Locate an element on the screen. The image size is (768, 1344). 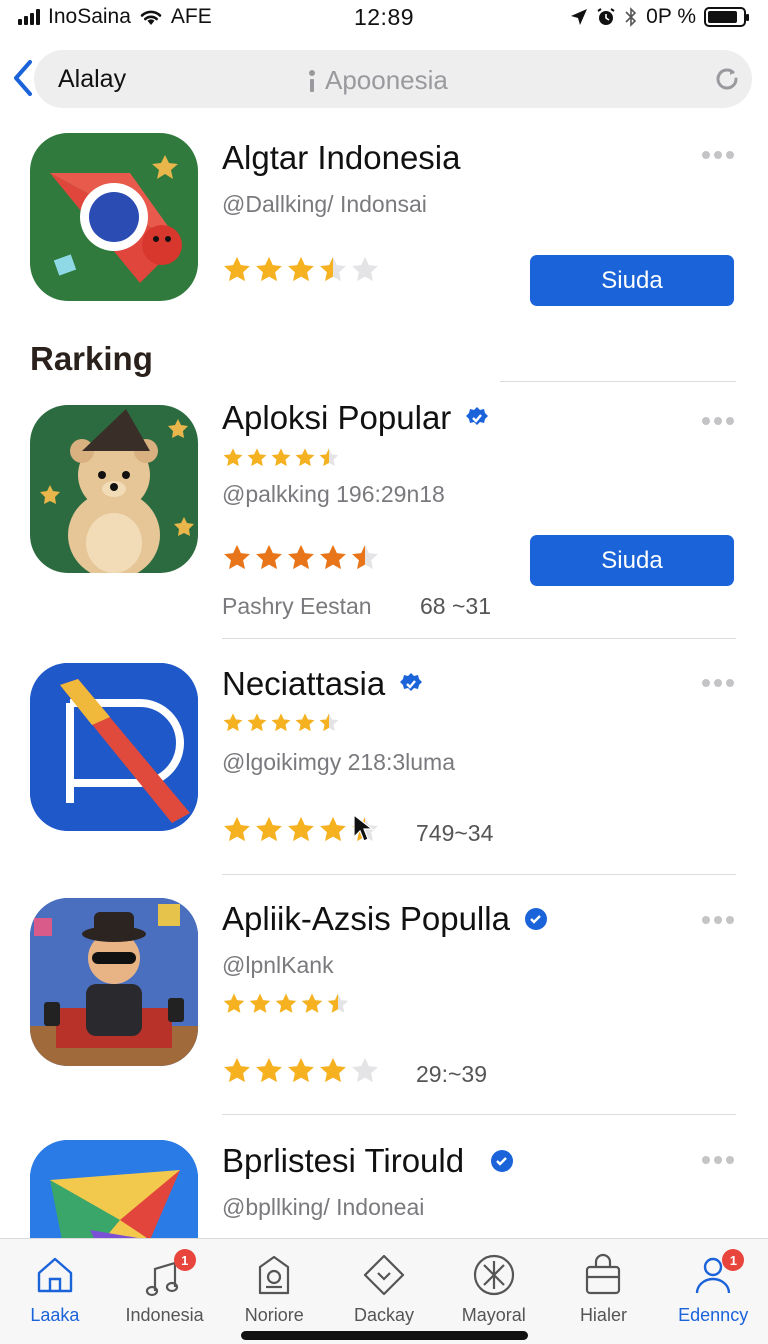
status-bar: InoSaina AFE 12:89 0Ρ % is located at coordinates (384, 17).